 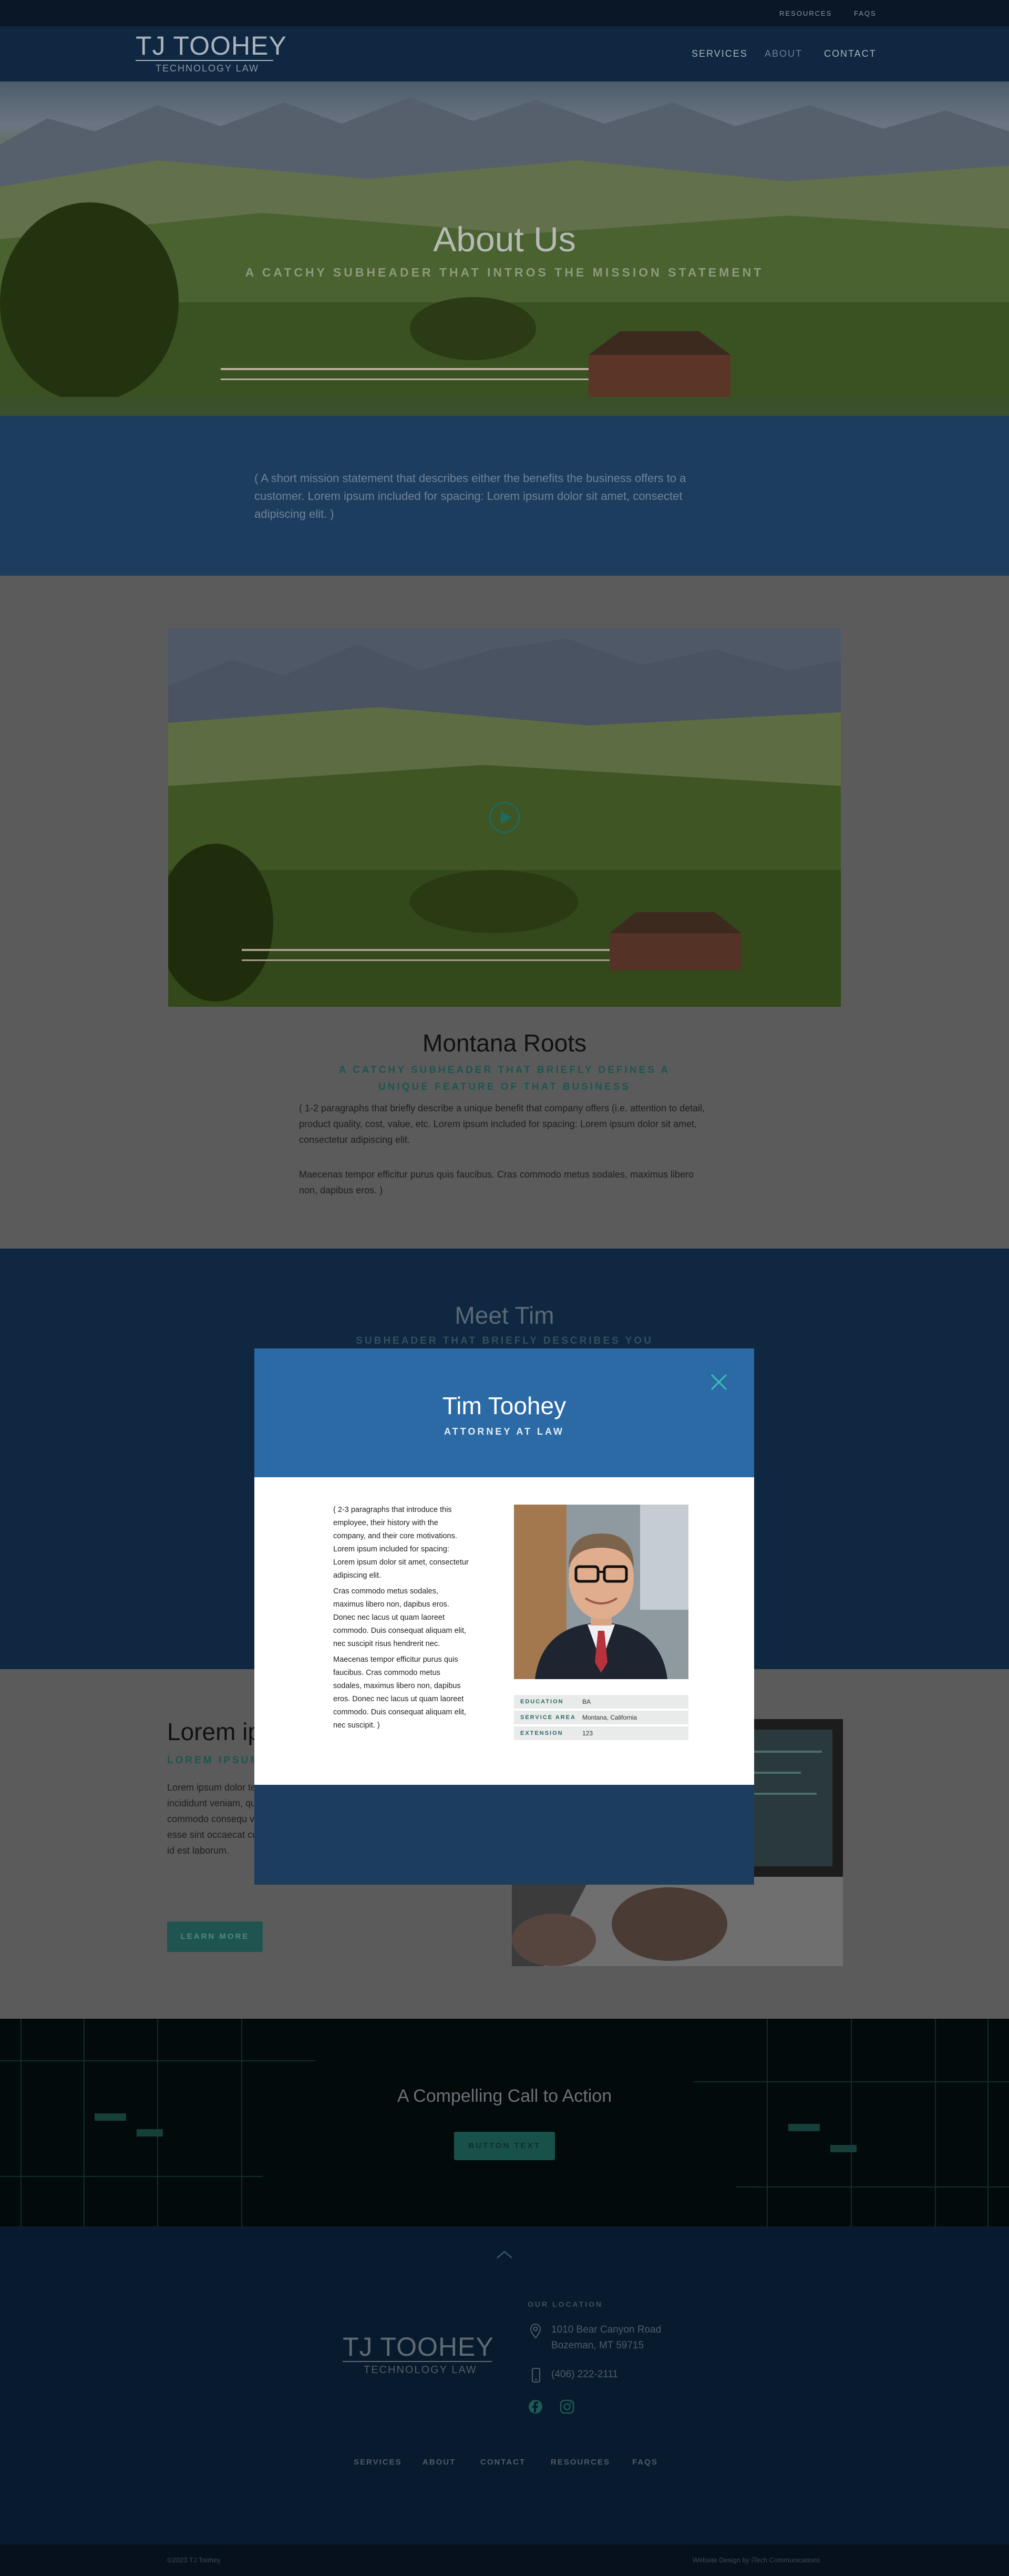 I want to click on topbar-link-faqs: FAQS, so click(x=865, y=13).